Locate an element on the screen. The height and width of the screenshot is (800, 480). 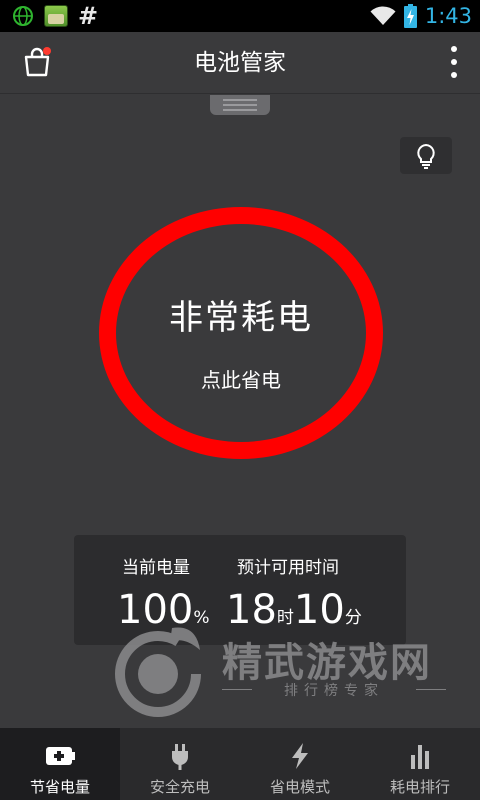
page-title: 电池管家 is located at coordinates (240, 63).